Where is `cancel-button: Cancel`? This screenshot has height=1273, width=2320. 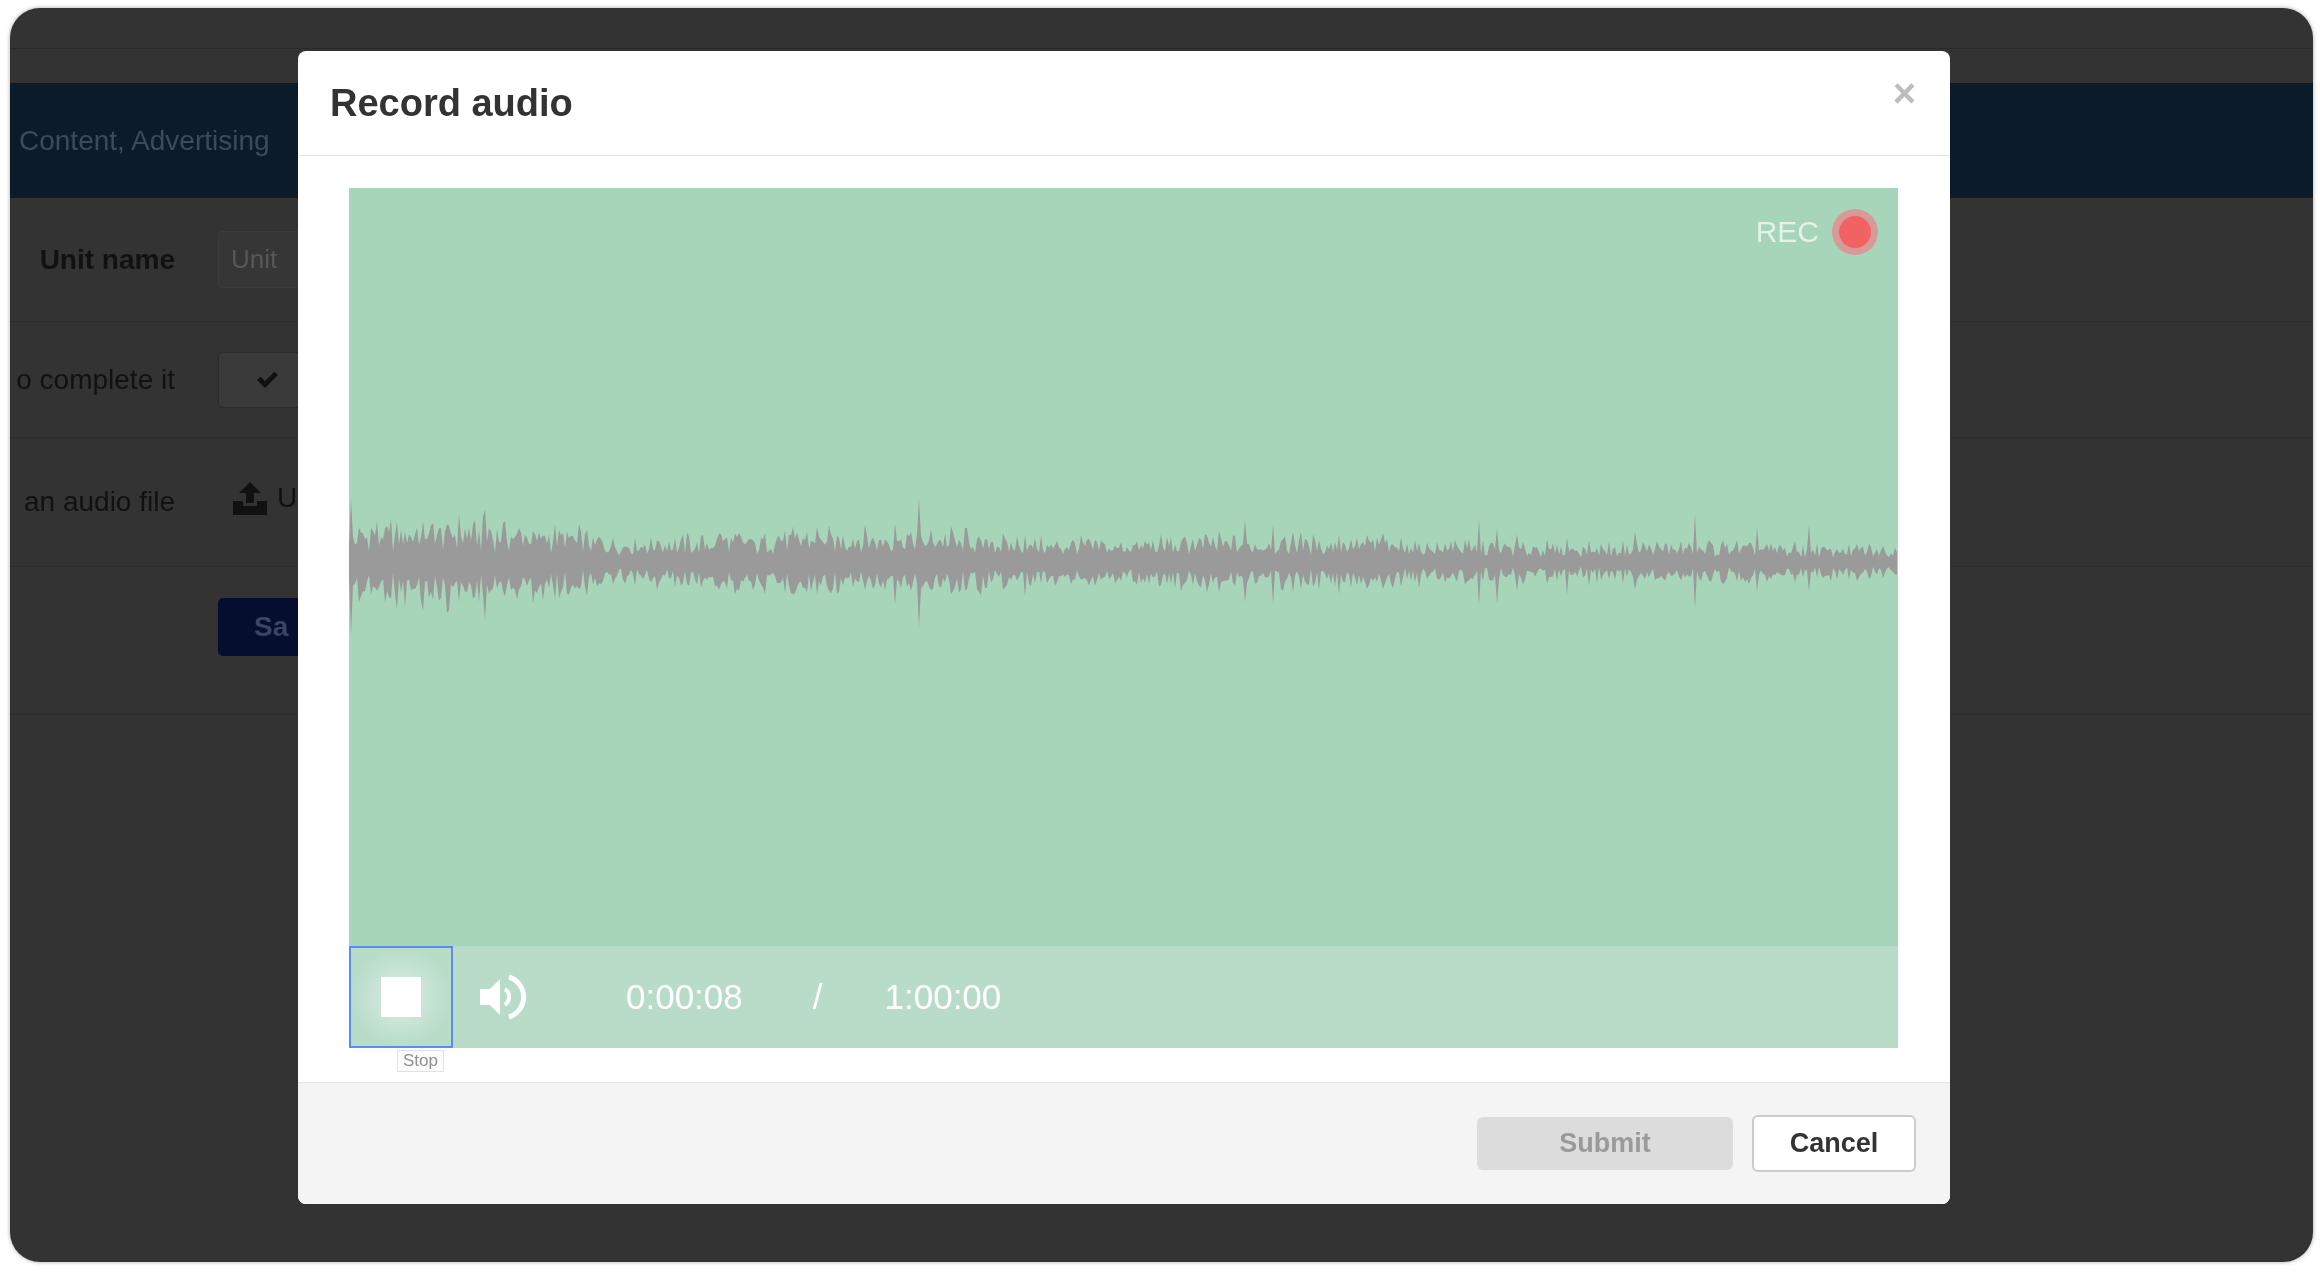 cancel-button: Cancel is located at coordinates (1834, 1143).